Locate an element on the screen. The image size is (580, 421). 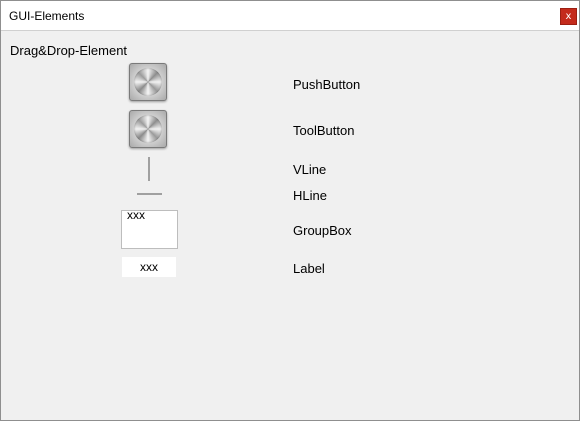
toolbutton-label: ToolButton is located at coordinates (324, 130).